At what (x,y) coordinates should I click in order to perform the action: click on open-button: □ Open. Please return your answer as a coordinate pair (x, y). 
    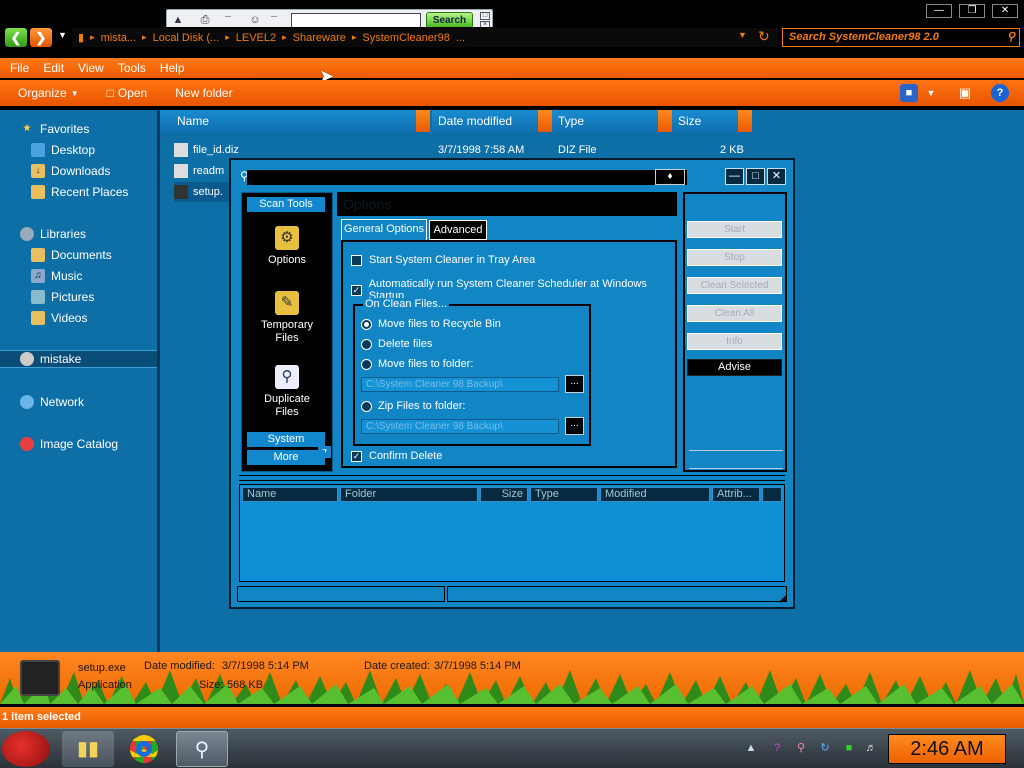
    Looking at the image, I should click on (127, 93).